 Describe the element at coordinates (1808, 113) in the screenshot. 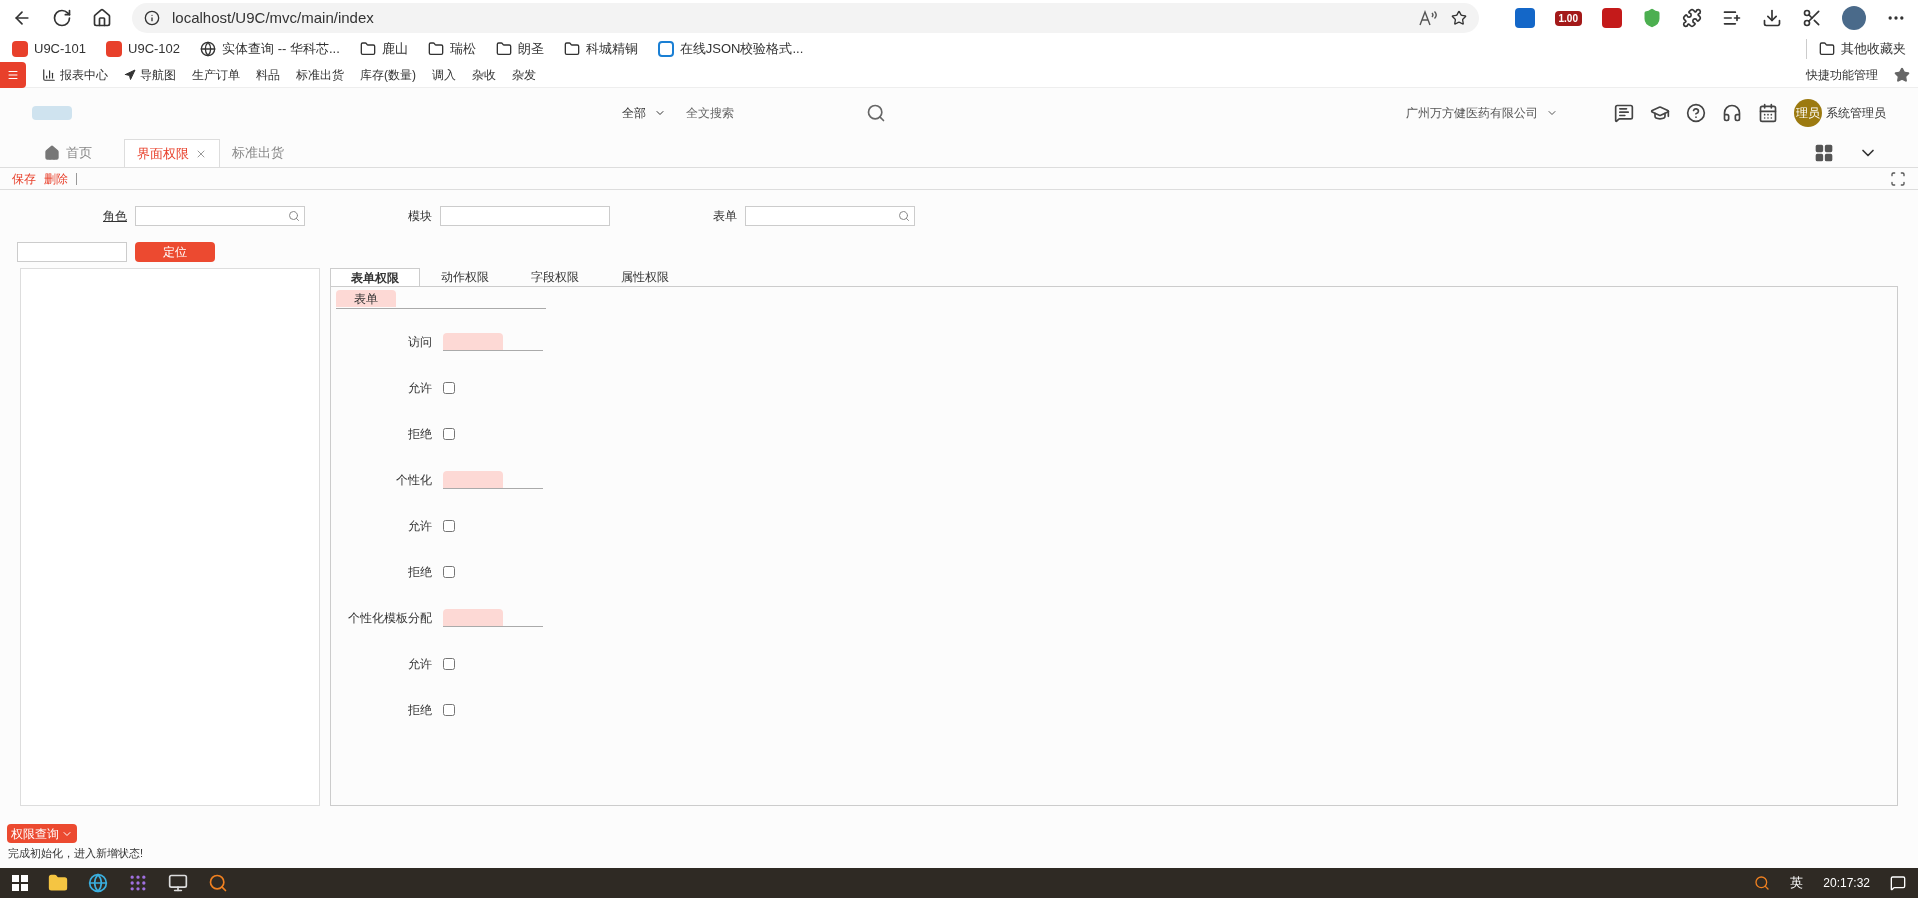

I see `user-avatar: 理员` at that location.